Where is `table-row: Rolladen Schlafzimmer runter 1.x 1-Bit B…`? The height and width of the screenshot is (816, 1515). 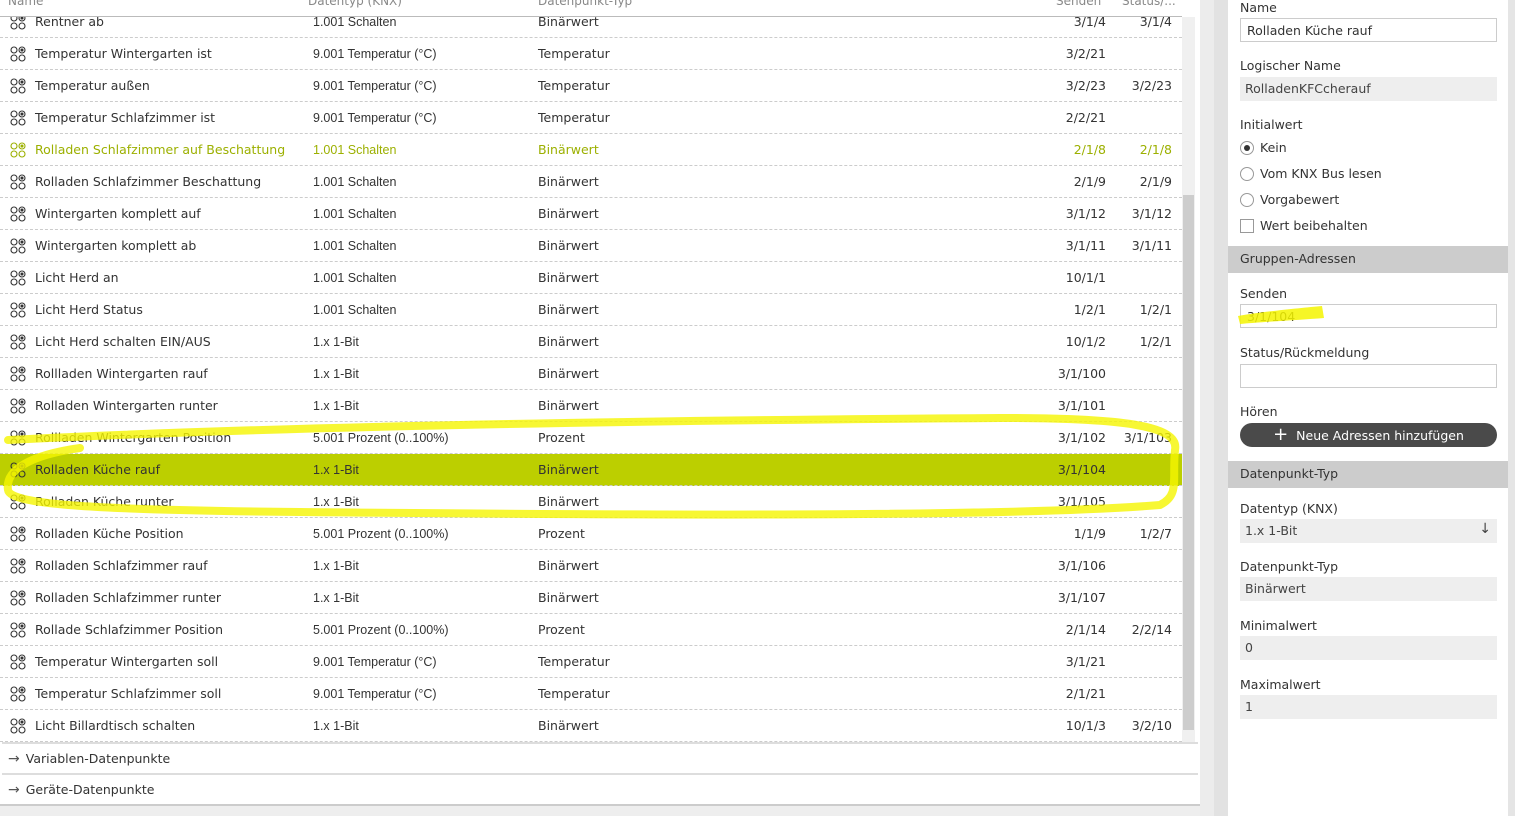 table-row: Rolladen Schlafzimmer runter 1.x 1-Bit B… is located at coordinates (591, 598).